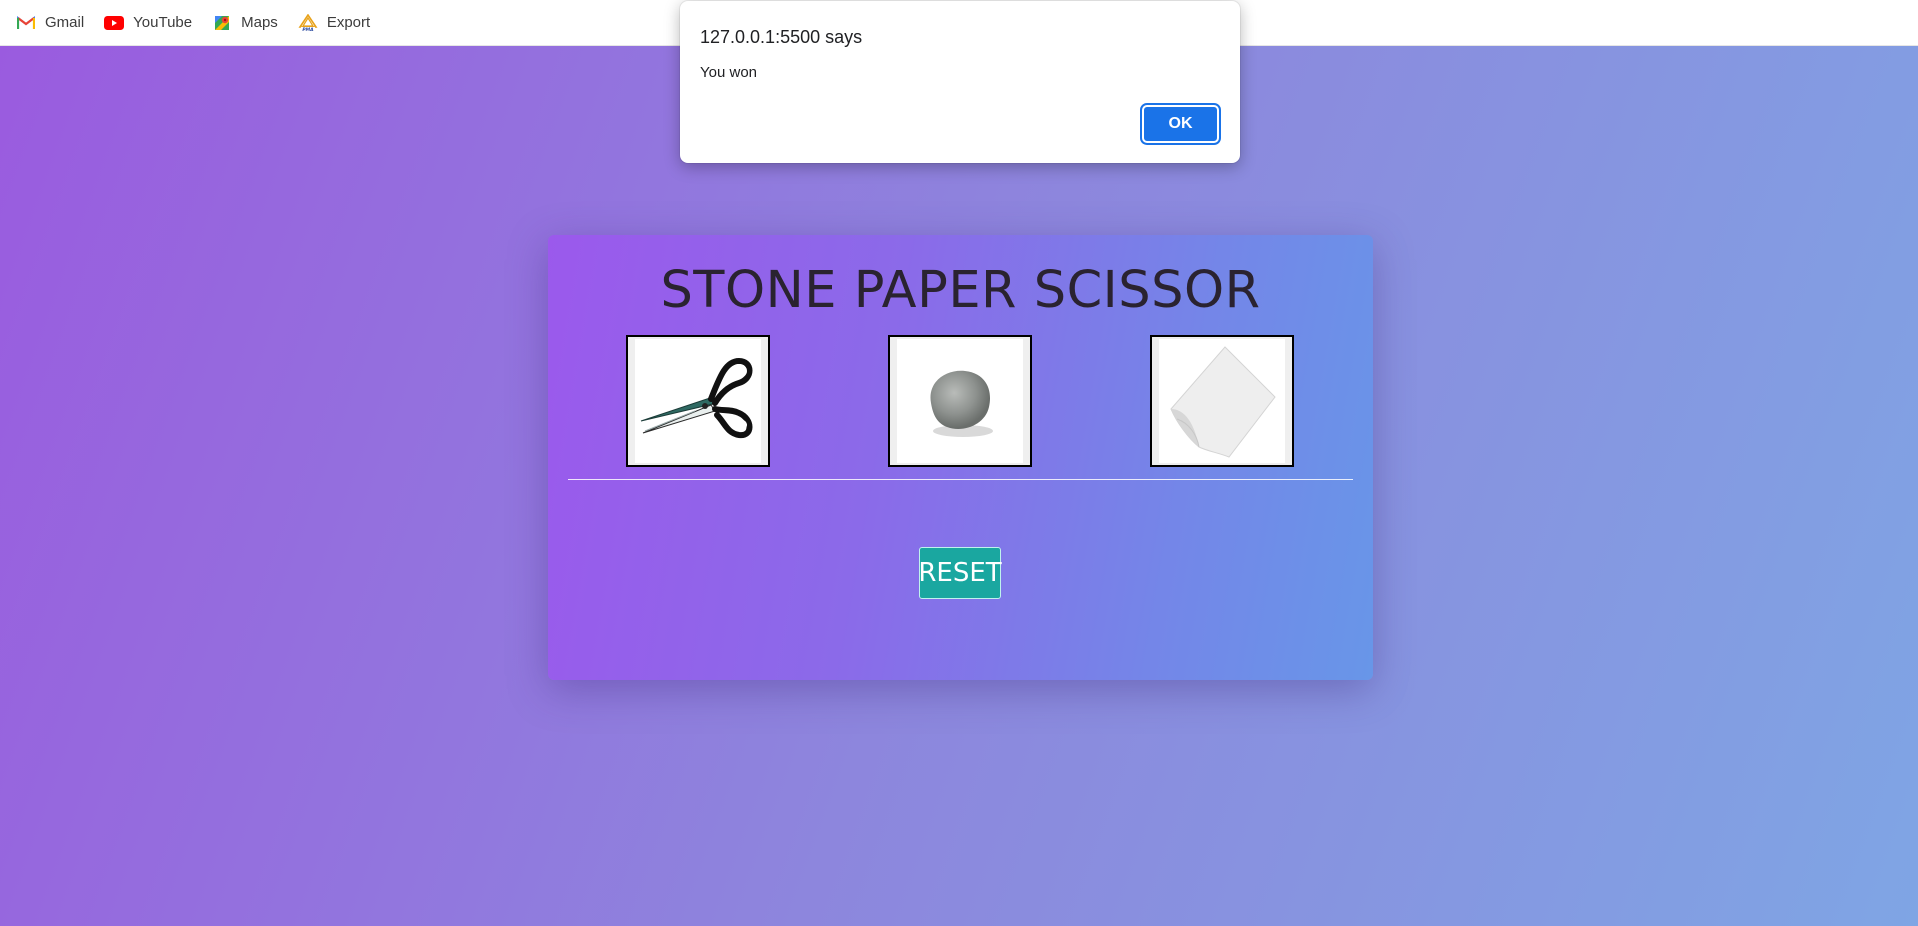 This screenshot has height=926, width=1918. What do you see at coordinates (308, 29) in the screenshot?
I see `svg-text: PMA` at bounding box center [308, 29].